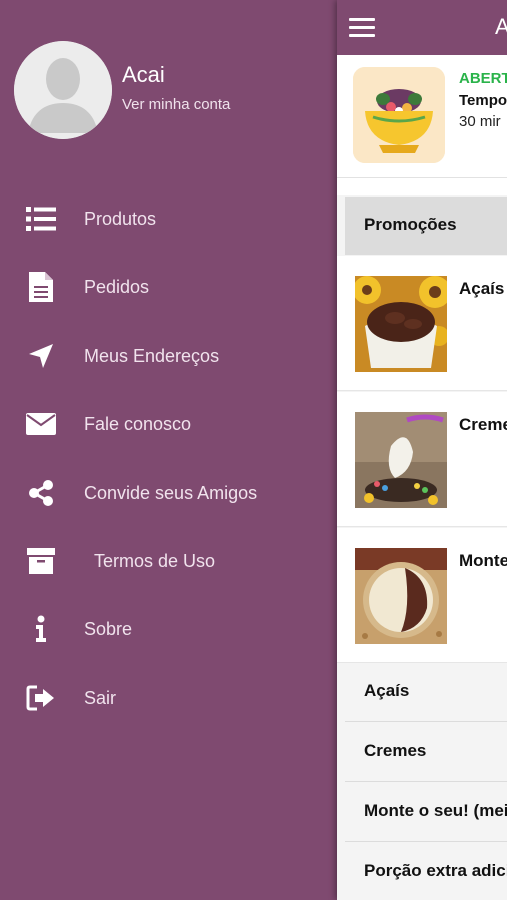 This screenshot has width=507, height=900. I want to click on menu-item-convide-amigos: Convide seus Amigos, so click(168, 493).